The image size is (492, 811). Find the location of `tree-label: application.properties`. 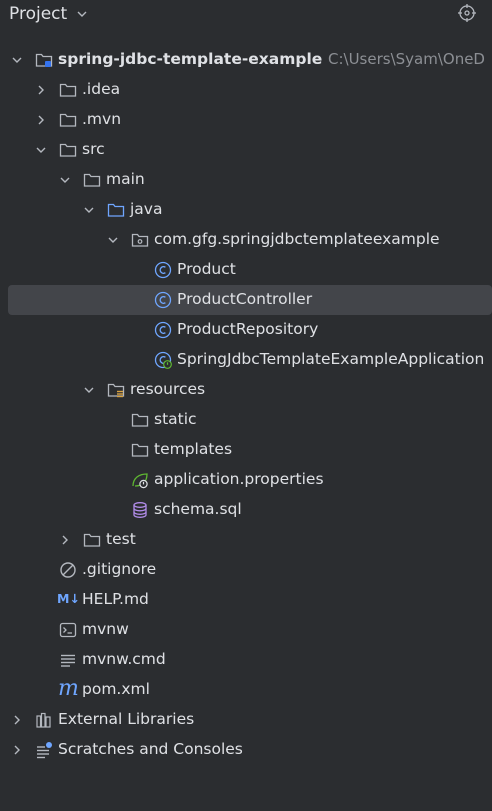

tree-label: application.properties is located at coordinates (239, 479).